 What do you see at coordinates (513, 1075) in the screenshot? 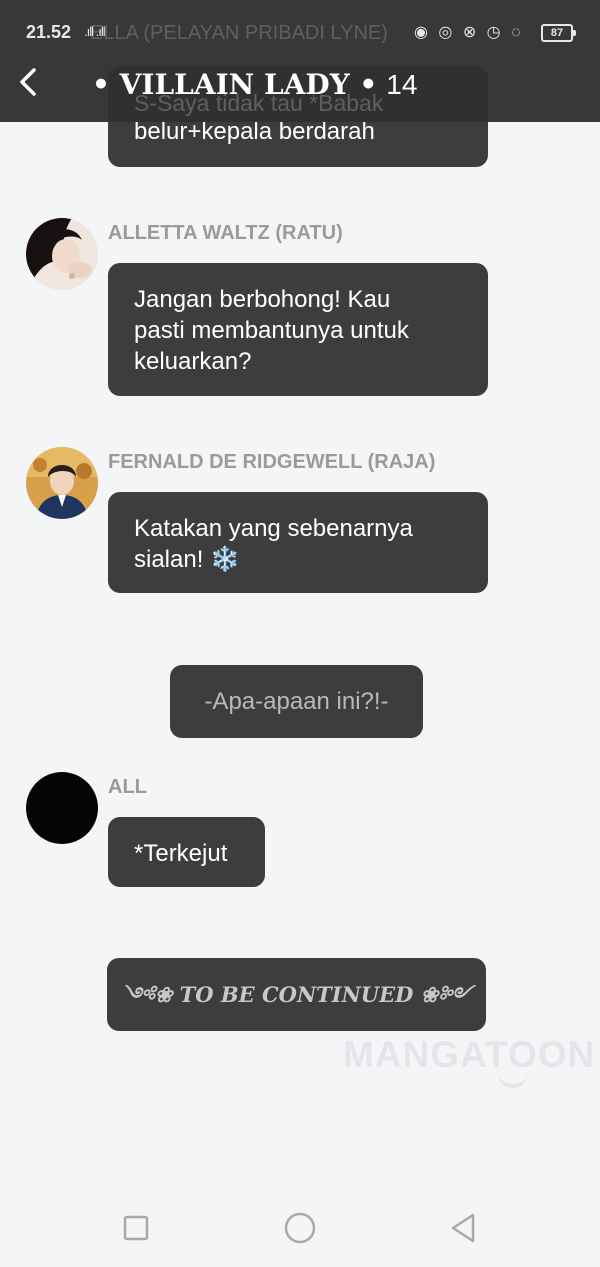
I see `watermark-smile-icon` at bounding box center [513, 1075].